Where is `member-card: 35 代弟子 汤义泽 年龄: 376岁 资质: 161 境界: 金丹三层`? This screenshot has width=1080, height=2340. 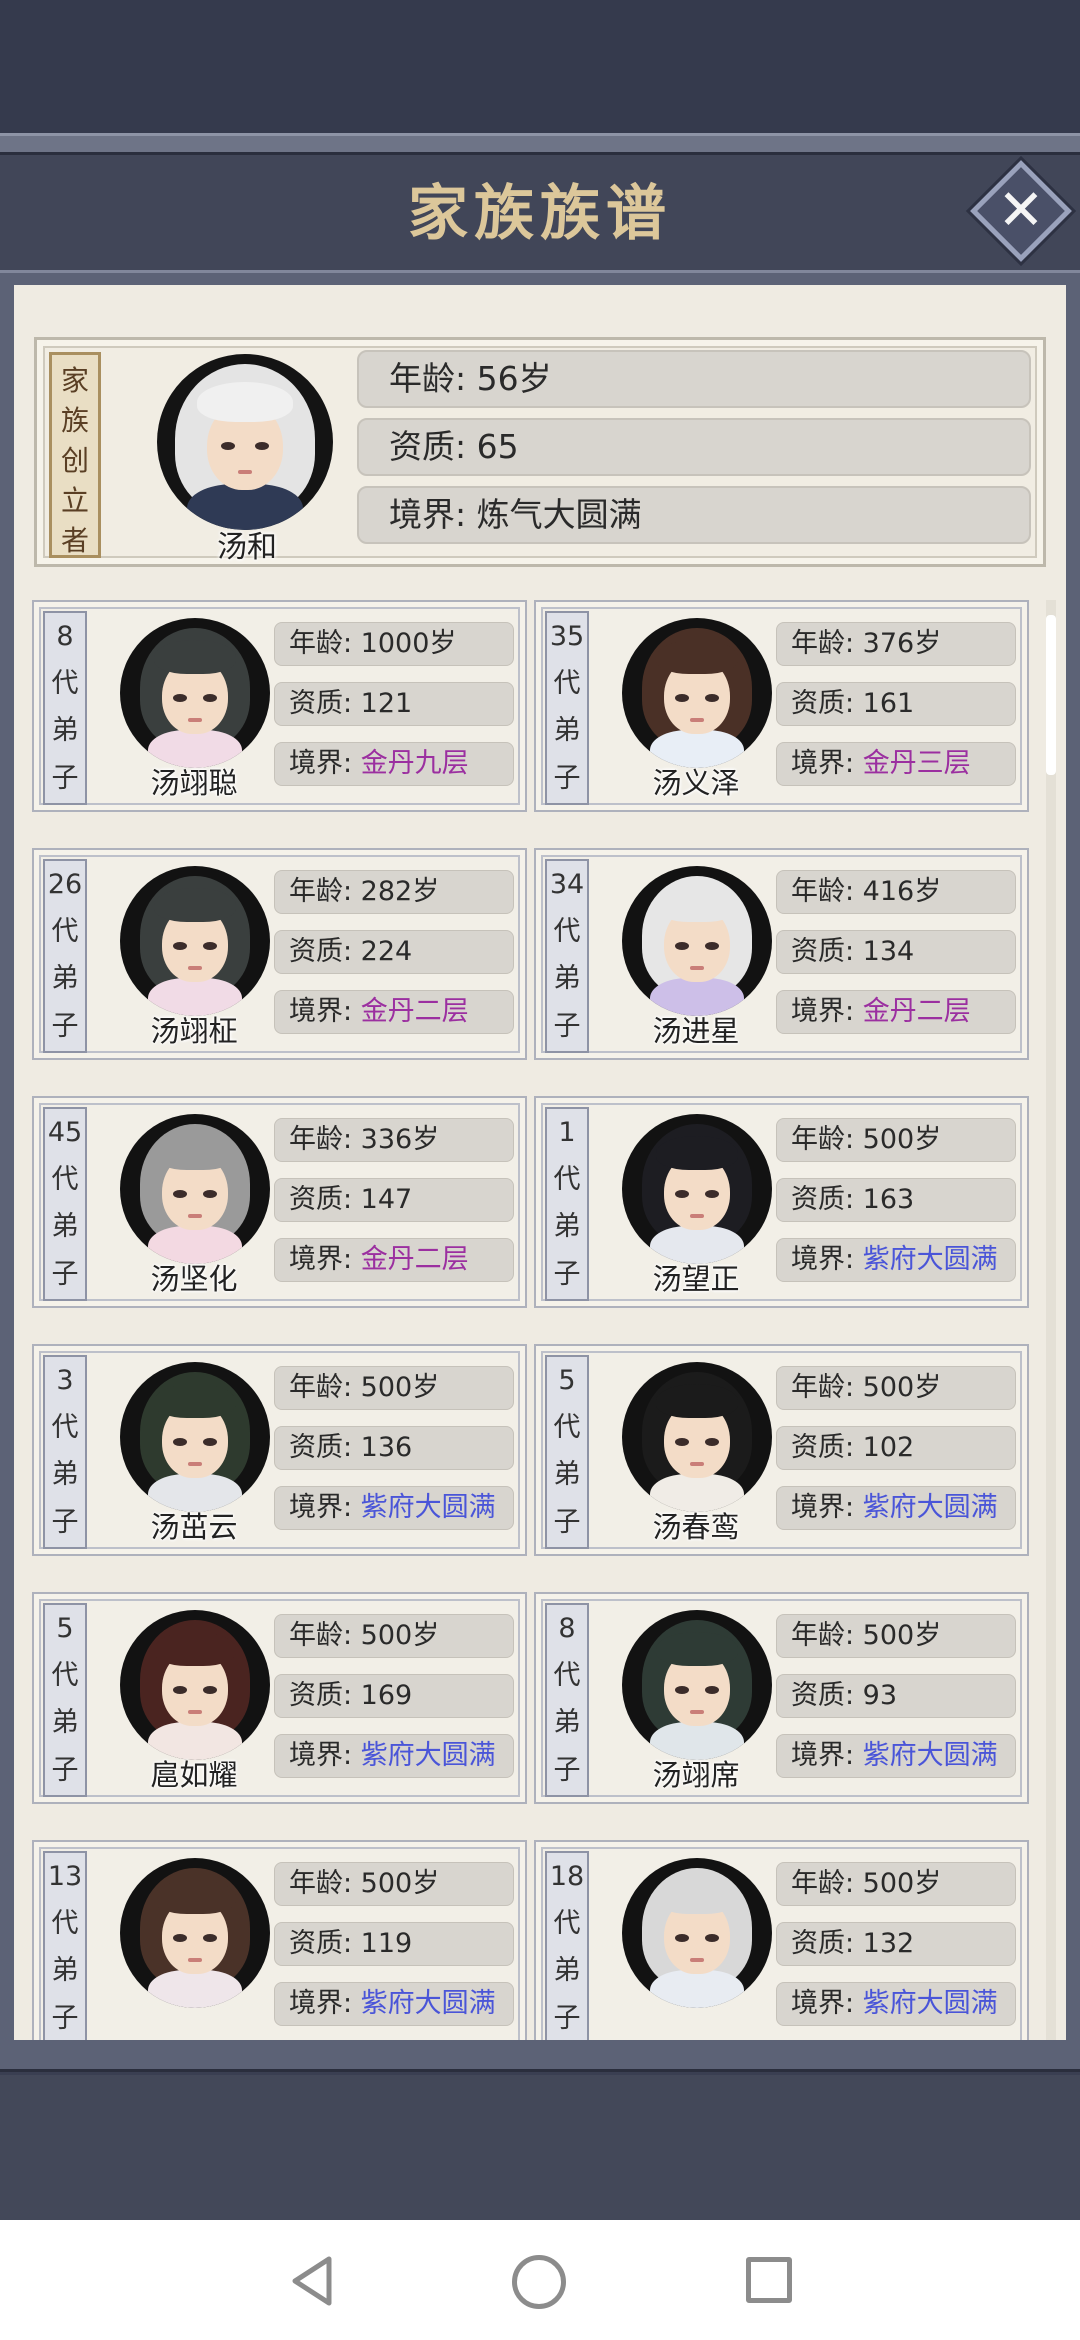 member-card: 35 代弟子 汤义泽 年龄: 376岁 资质: 161 境界: 金丹三层 is located at coordinates (781, 706).